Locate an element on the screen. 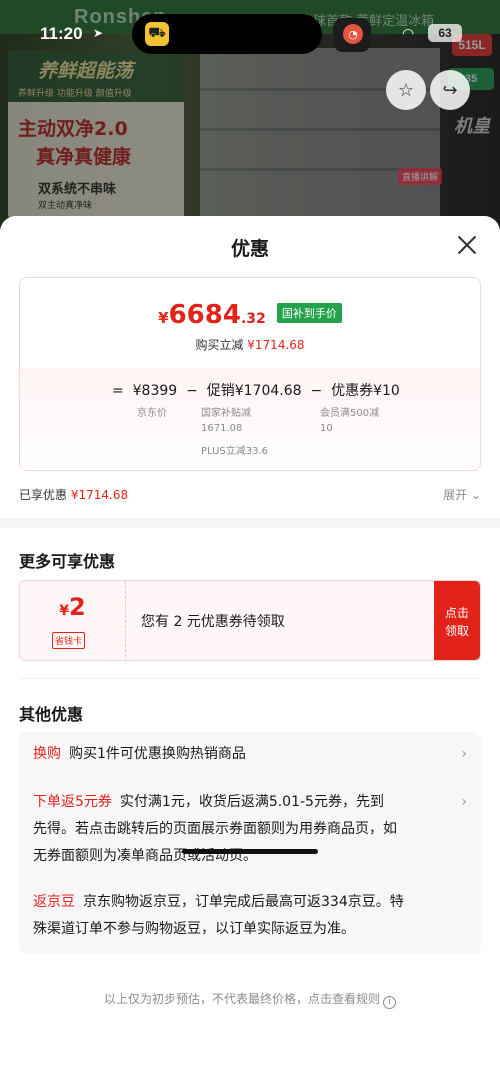 The height and width of the screenshot is (1083, 500). instant-discount: 购买立减 ¥1714.68 is located at coordinates (250, 345).